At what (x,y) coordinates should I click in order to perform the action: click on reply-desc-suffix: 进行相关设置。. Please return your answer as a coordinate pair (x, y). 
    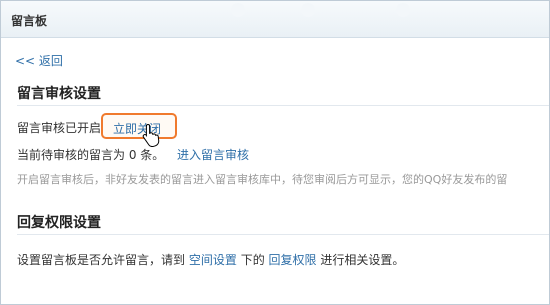
    Looking at the image, I should click on (362, 260).